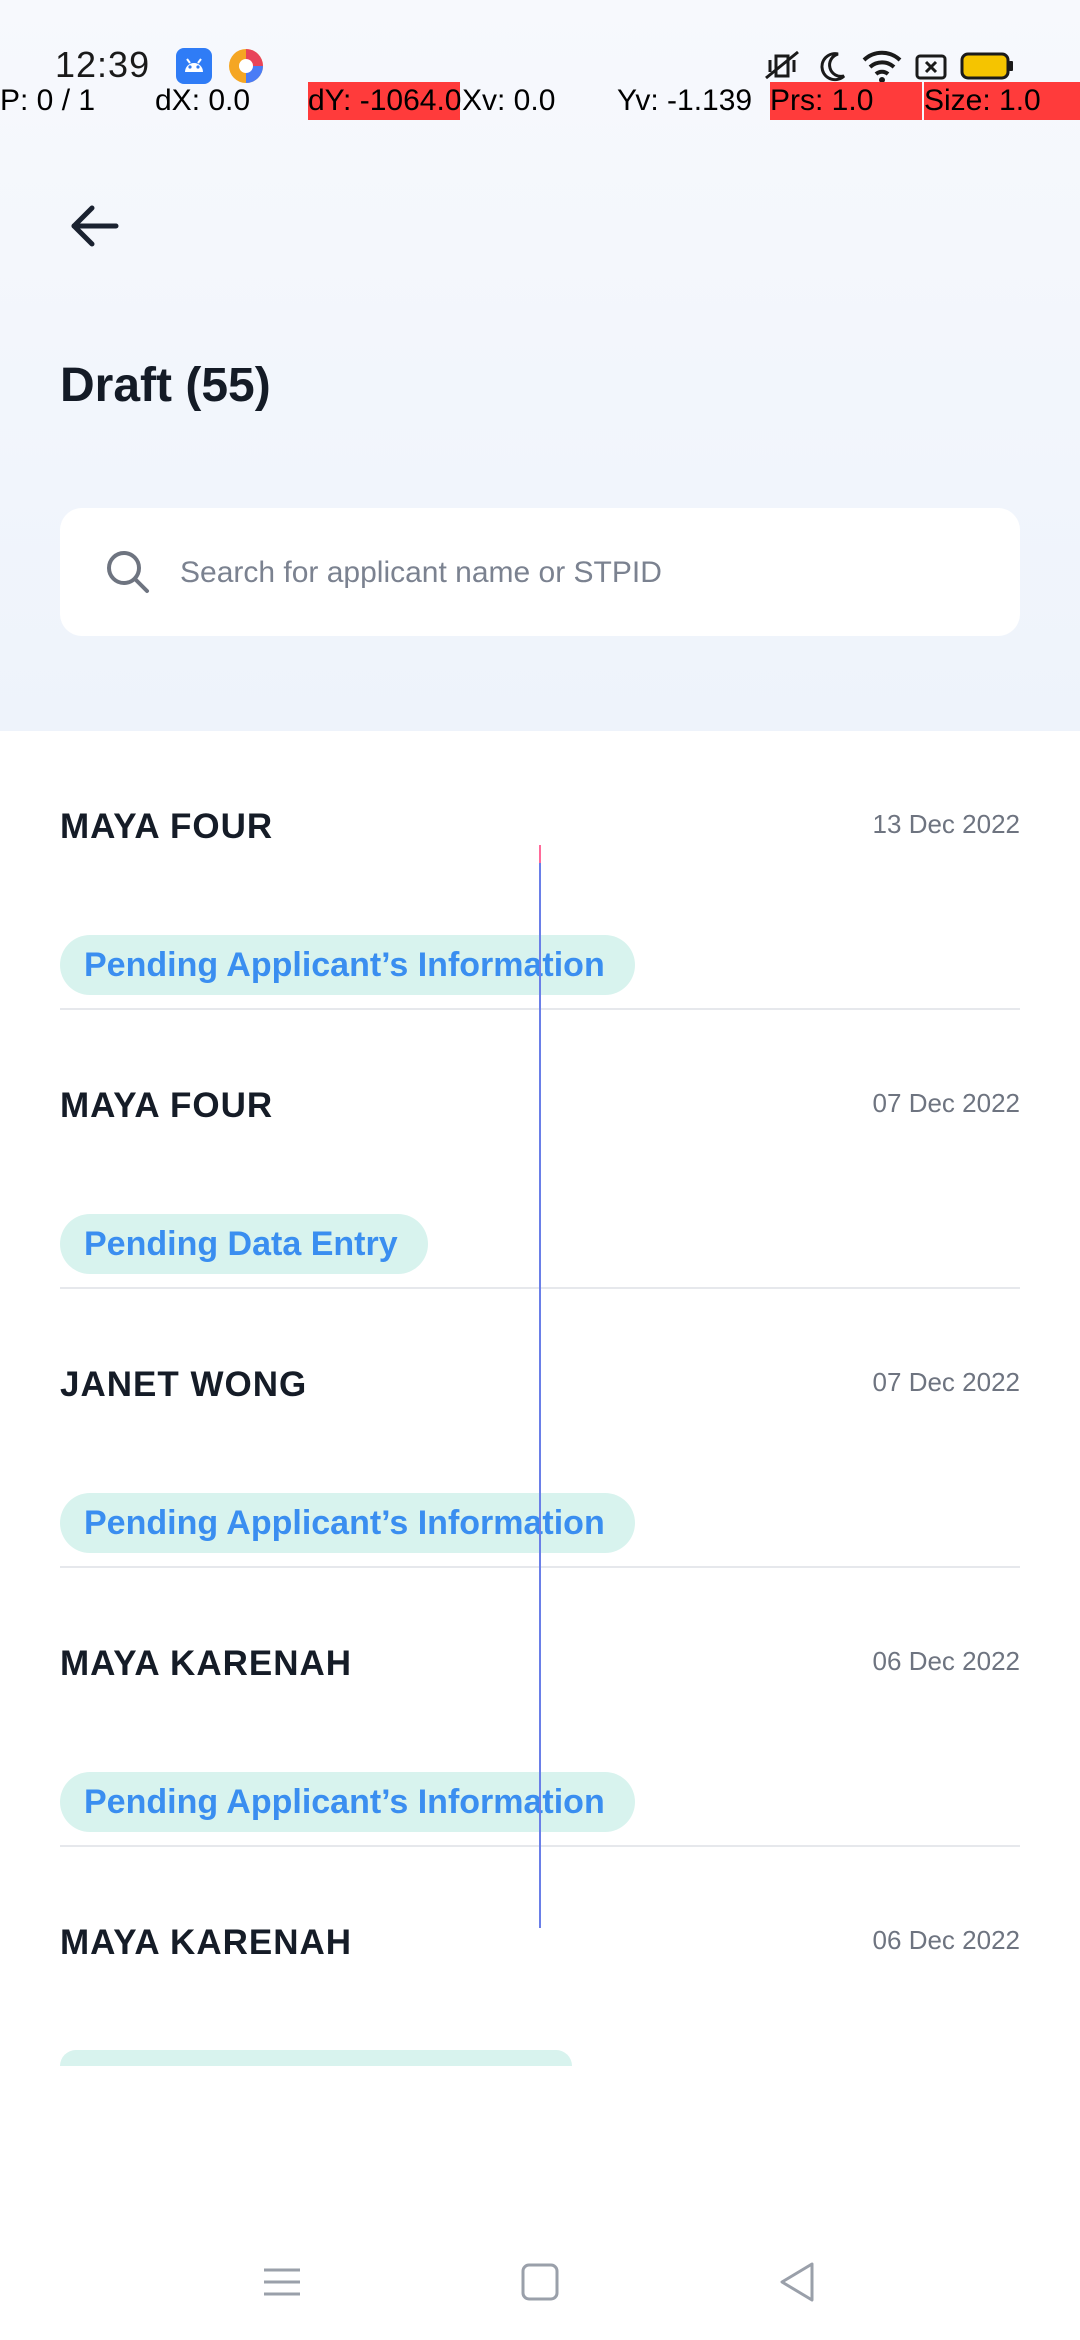 The height and width of the screenshot is (2340, 1080). What do you see at coordinates (316, 2058) in the screenshot?
I see `status-badge-partial` at bounding box center [316, 2058].